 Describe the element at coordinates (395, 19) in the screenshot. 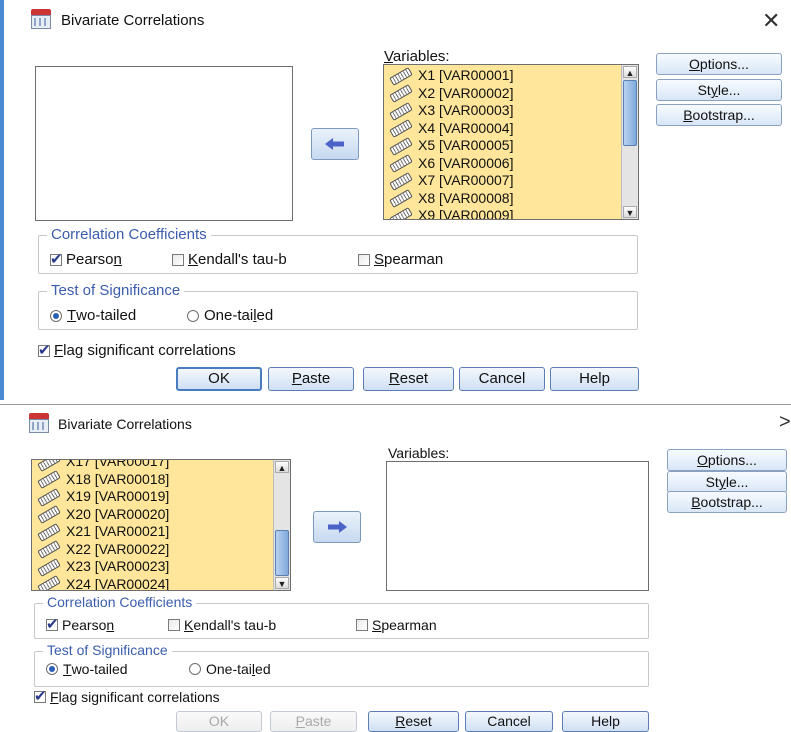

I see `title-bar: Bivariate Correlations ✕` at that location.